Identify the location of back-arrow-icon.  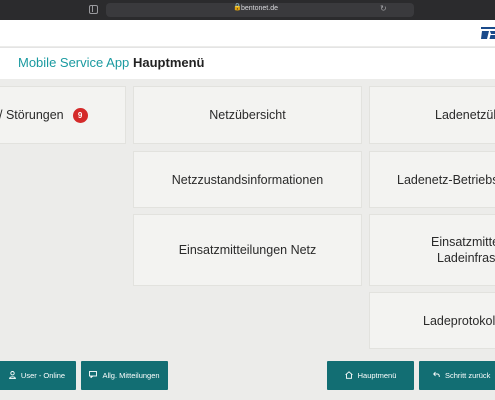
(436, 375).